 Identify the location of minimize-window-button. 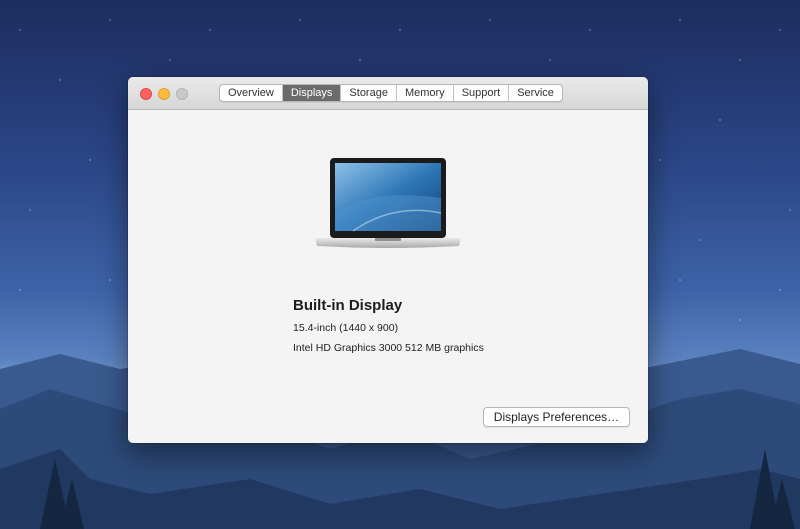
(164, 94).